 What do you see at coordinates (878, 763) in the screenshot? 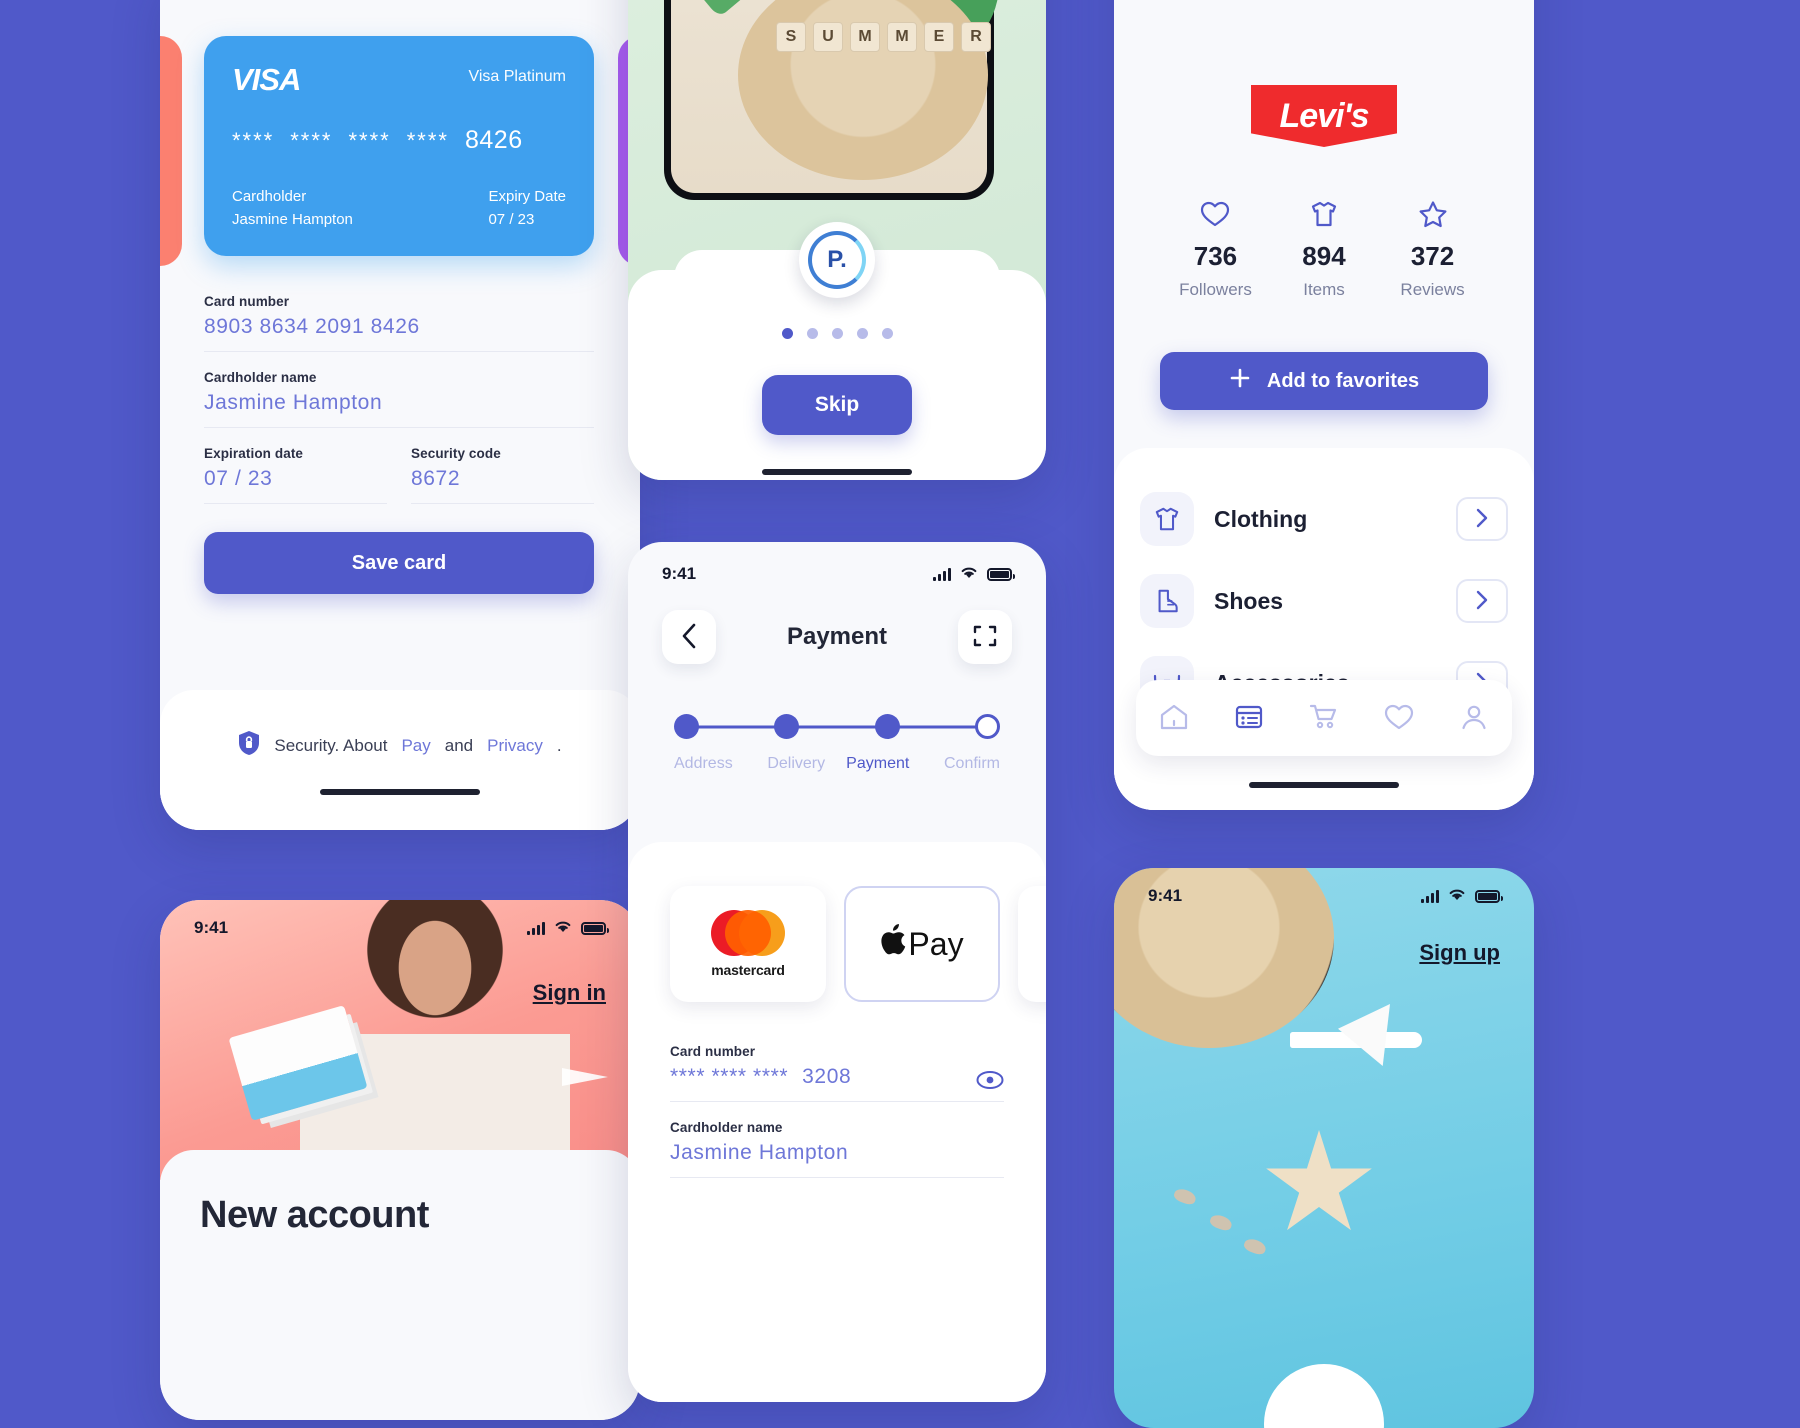
I see `step-label-payment: Payment` at bounding box center [878, 763].